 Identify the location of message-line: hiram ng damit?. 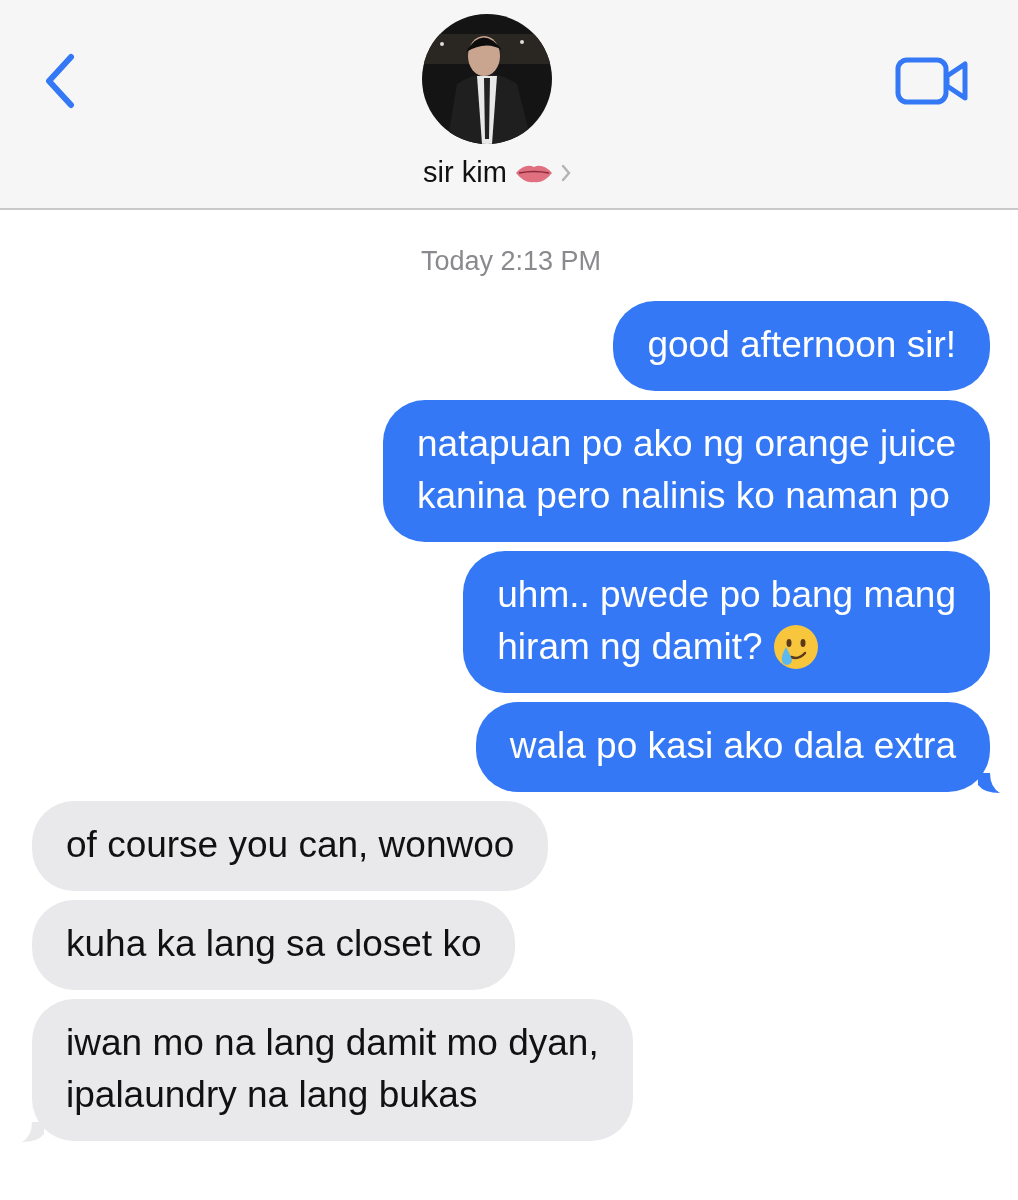
(630, 647).